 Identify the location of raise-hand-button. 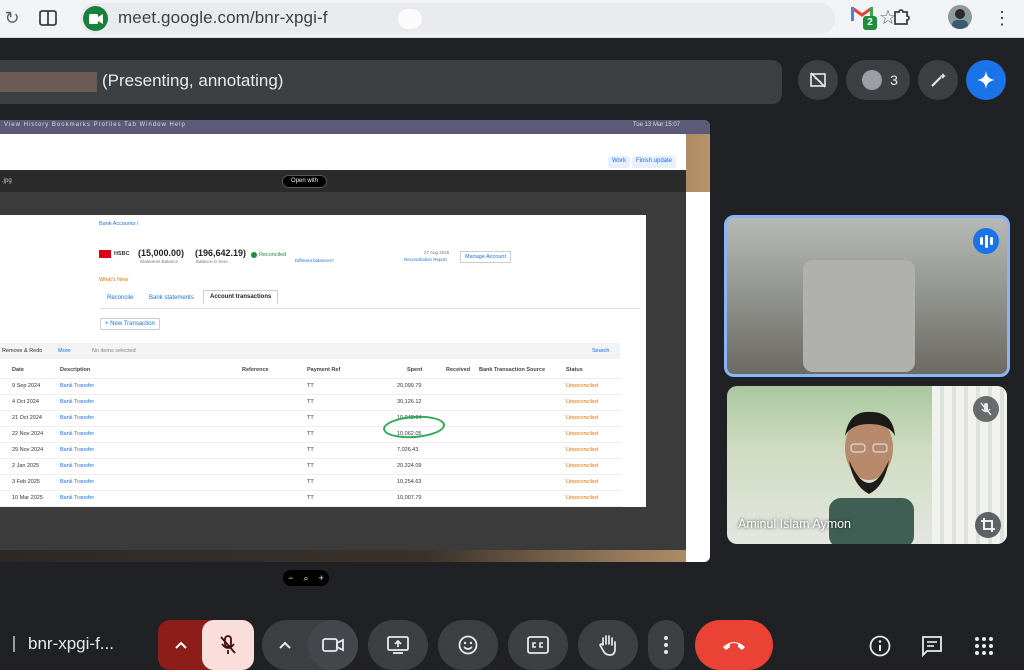
(608, 645).